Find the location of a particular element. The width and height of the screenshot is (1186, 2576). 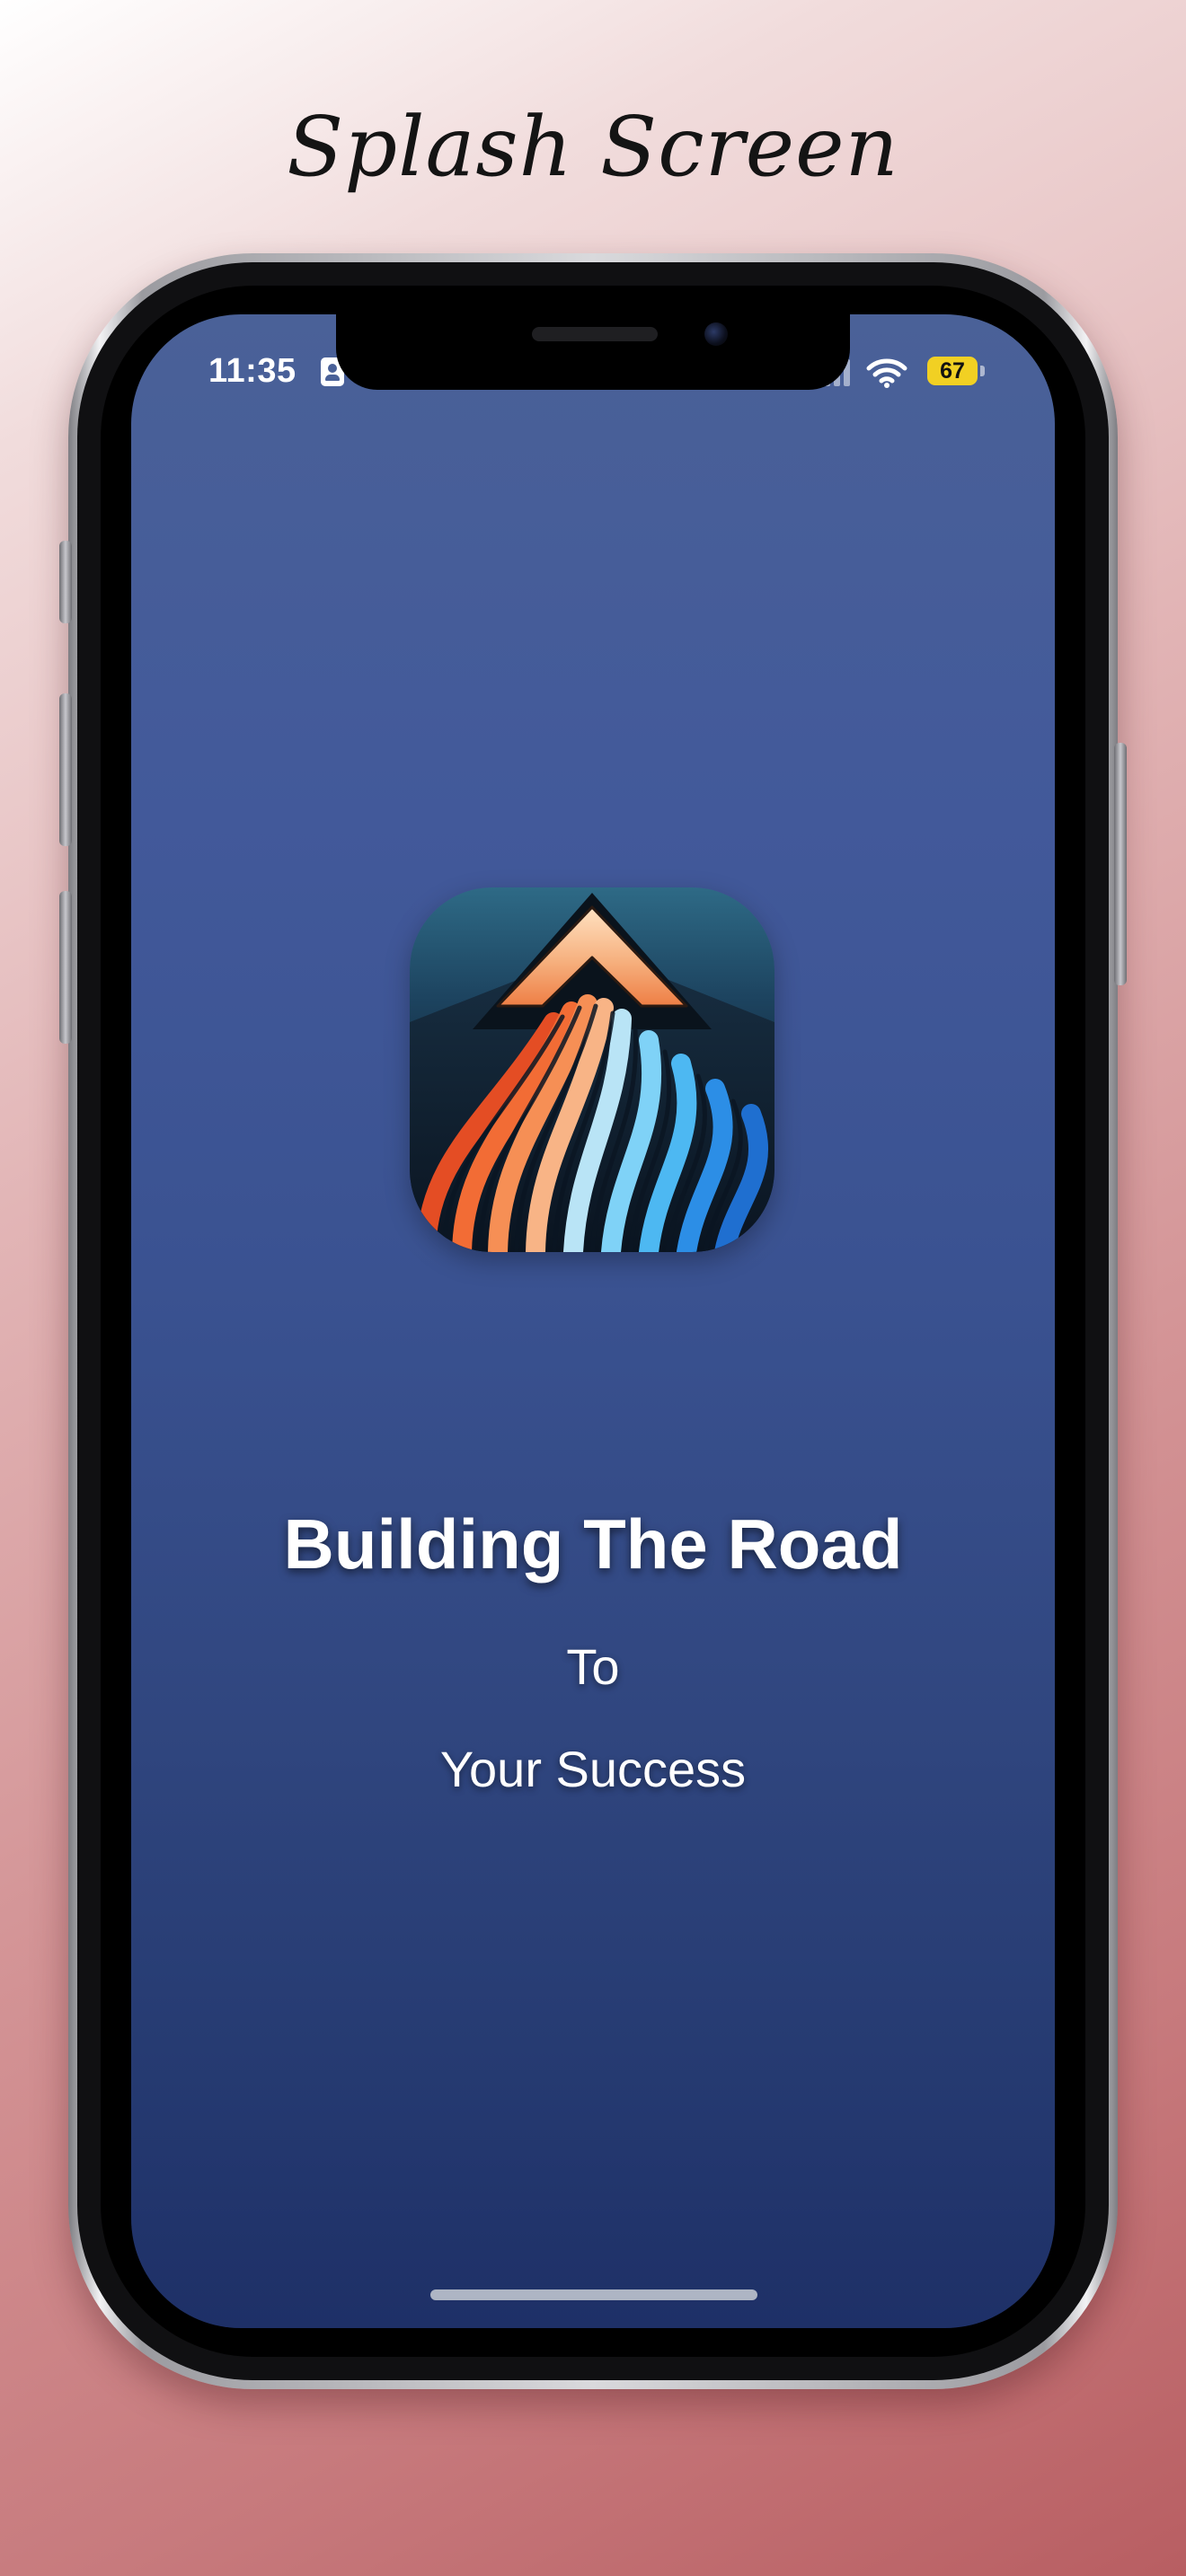

speaker-grille is located at coordinates (595, 334).